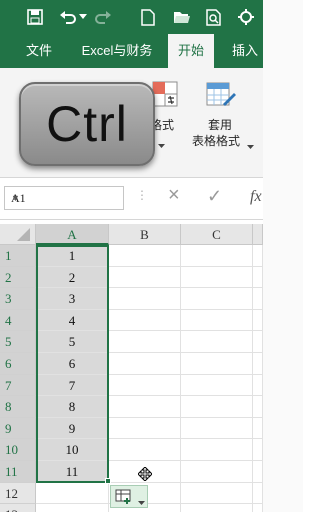 This screenshot has height=512, width=320. What do you see at coordinates (72, 407) in the screenshot?
I see `cell-a: 8` at bounding box center [72, 407].